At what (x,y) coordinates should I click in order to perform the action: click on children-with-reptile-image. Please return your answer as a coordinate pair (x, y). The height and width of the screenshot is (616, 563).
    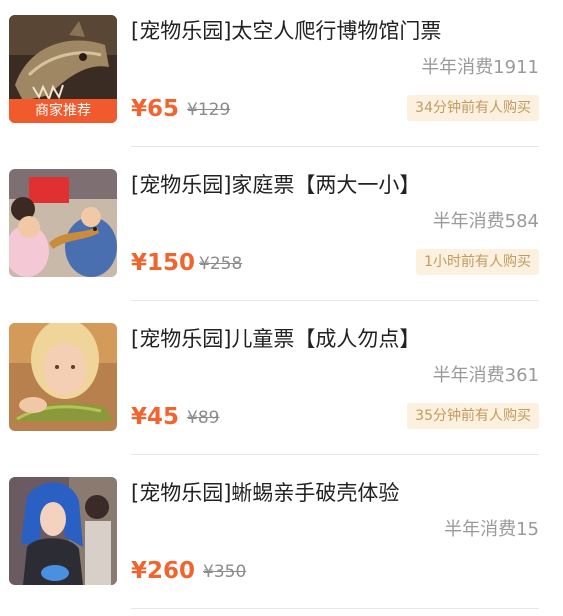
    Looking at the image, I should click on (63, 223).